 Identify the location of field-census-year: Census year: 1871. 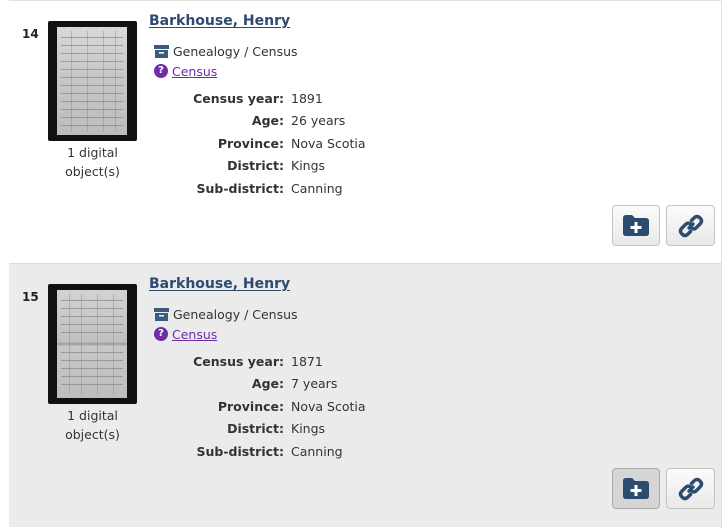
(257, 361).